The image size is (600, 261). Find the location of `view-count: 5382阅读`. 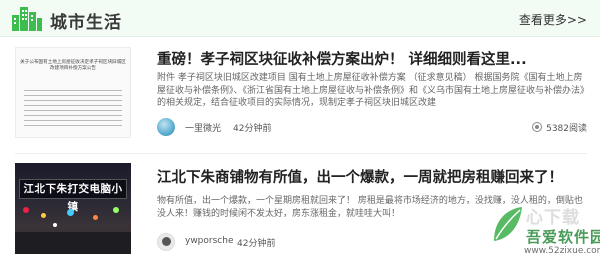

view-count: 5382阅读 is located at coordinates (559, 127).